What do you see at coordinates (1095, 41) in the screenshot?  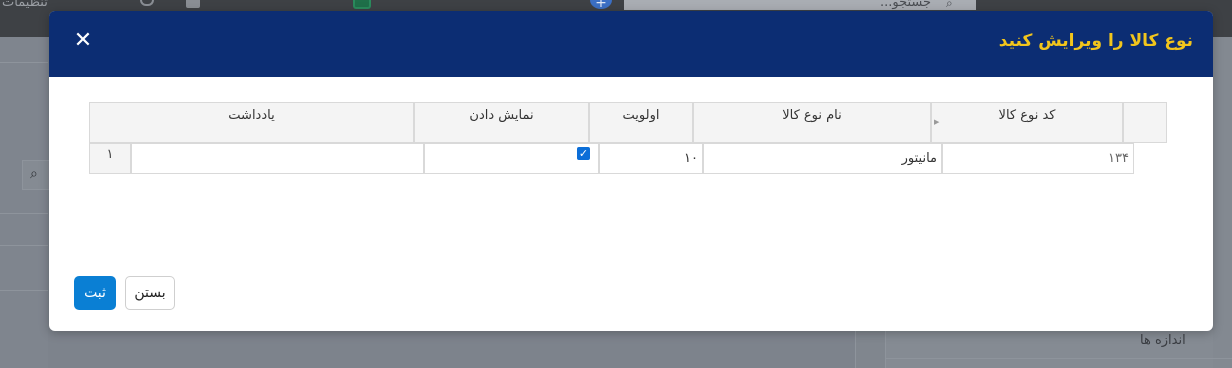 I see `dialog-title: نوع کالا را ویرایش کنید` at bounding box center [1095, 41].